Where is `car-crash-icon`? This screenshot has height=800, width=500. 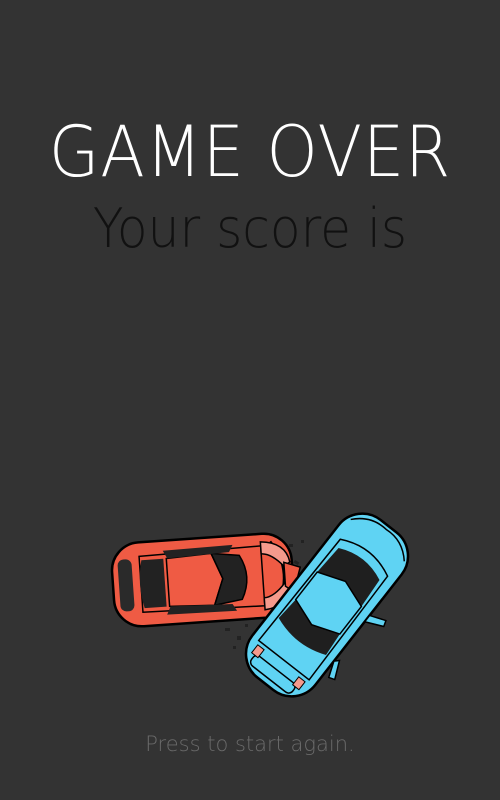 car-crash-icon is located at coordinates (260, 605).